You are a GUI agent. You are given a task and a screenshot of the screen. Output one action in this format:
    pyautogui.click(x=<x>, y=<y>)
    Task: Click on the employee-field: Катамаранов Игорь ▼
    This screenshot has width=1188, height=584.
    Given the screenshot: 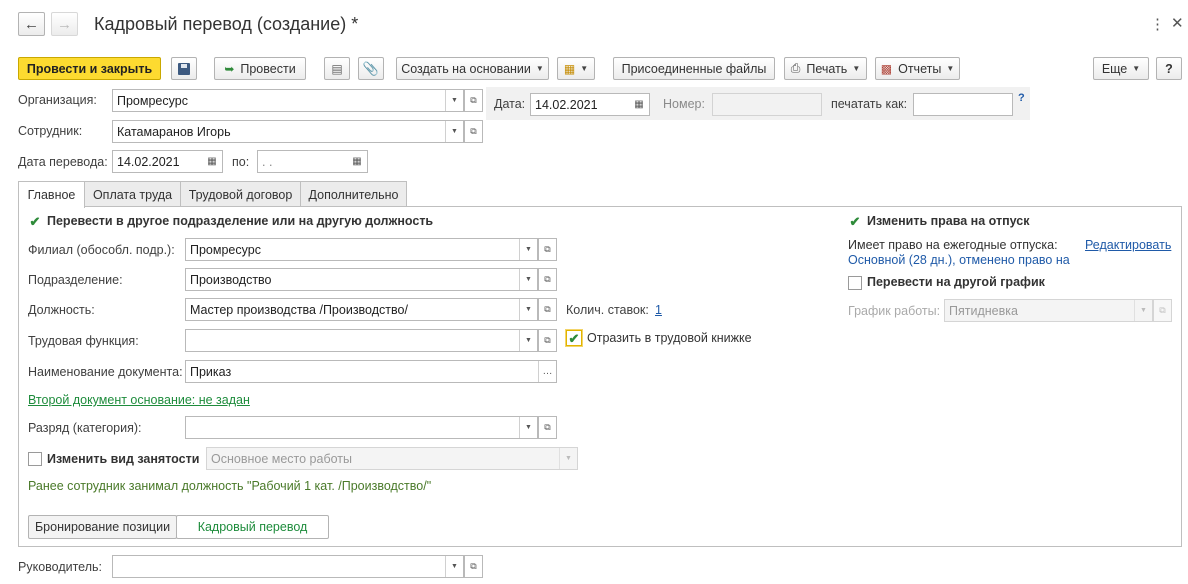 What is the action you would take?
    pyautogui.click(x=288, y=131)
    